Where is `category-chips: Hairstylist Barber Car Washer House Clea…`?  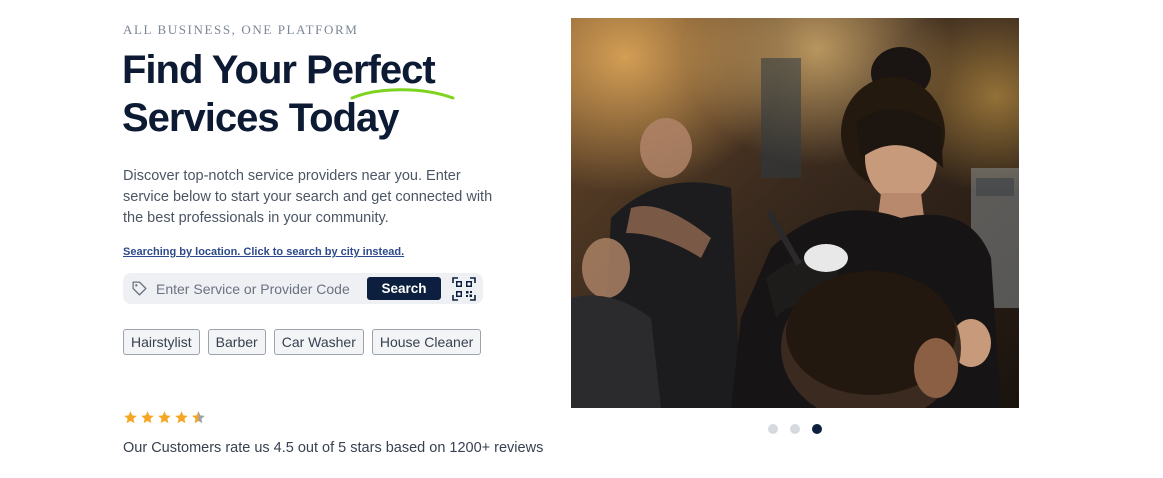
category-chips: Hairstylist Barber Car Washer House Clea… is located at coordinates (302, 342).